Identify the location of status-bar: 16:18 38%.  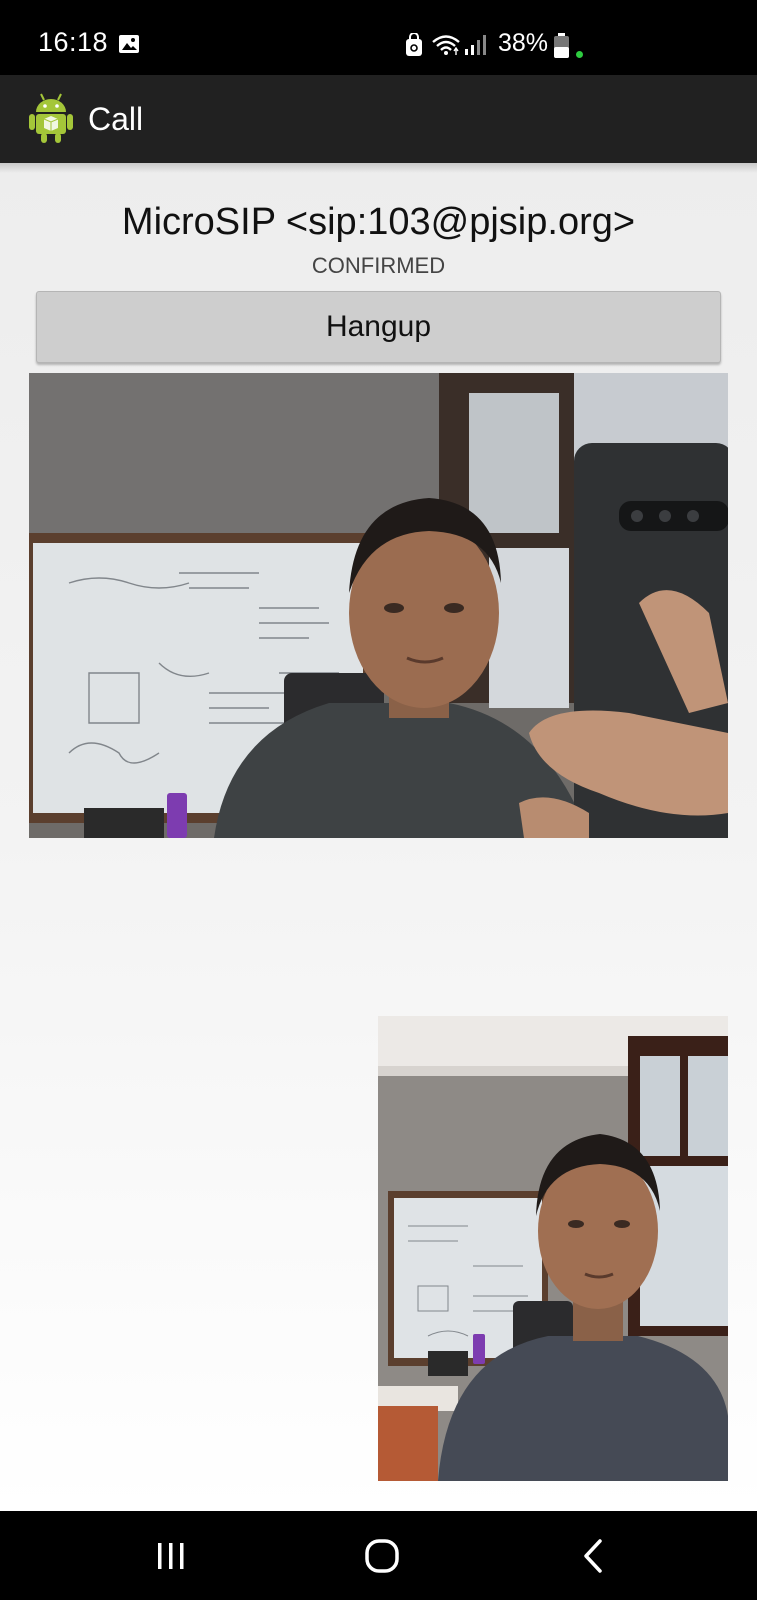
(378, 37).